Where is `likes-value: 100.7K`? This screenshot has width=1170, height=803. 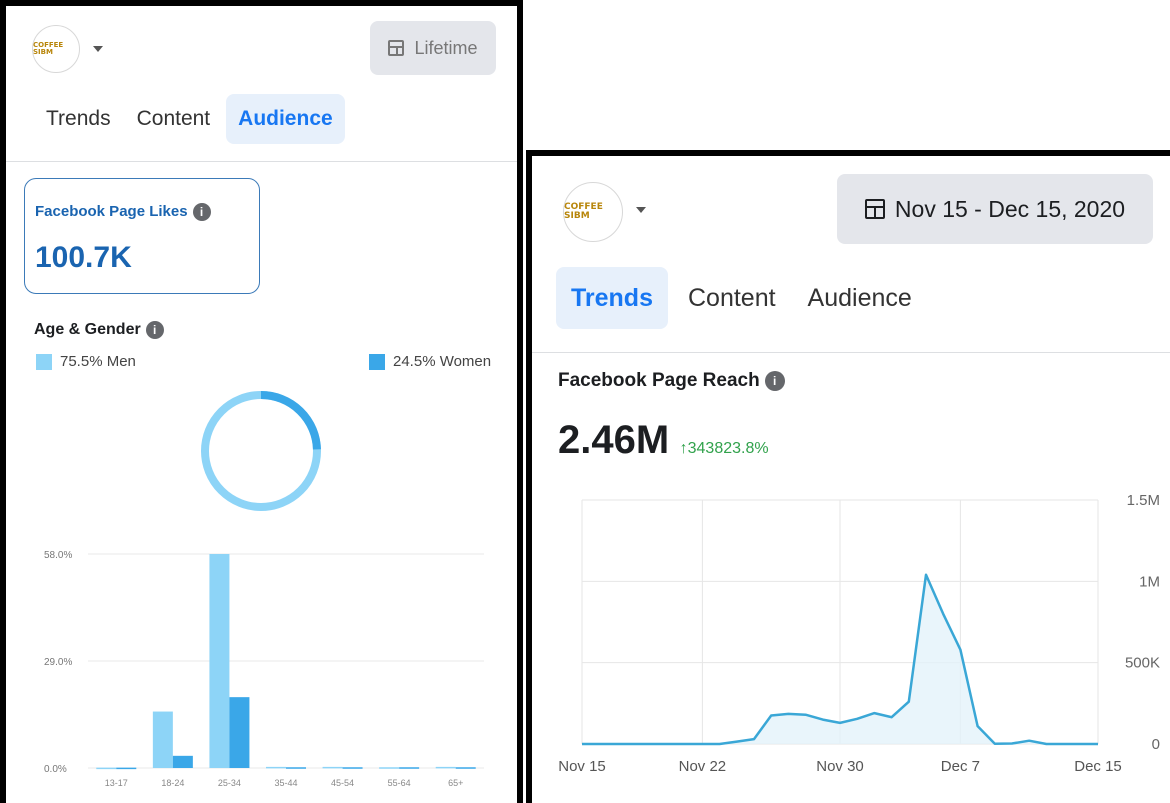 likes-value: 100.7K is located at coordinates (83, 257).